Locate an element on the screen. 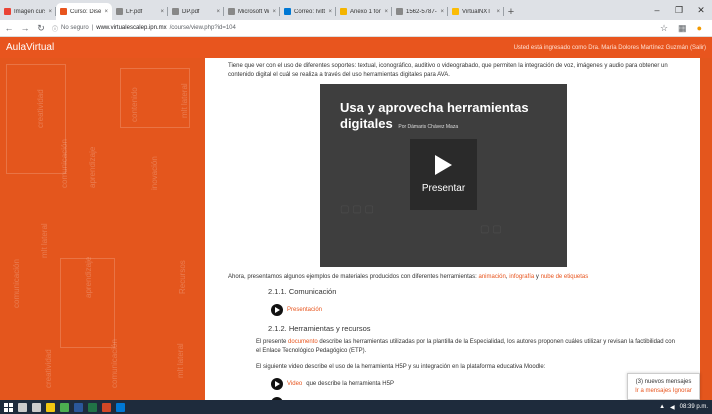 Image resolution: width=712 pixels, height=414 pixels. browser-tab: VirtualNXT × is located at coordinates (476, 11).